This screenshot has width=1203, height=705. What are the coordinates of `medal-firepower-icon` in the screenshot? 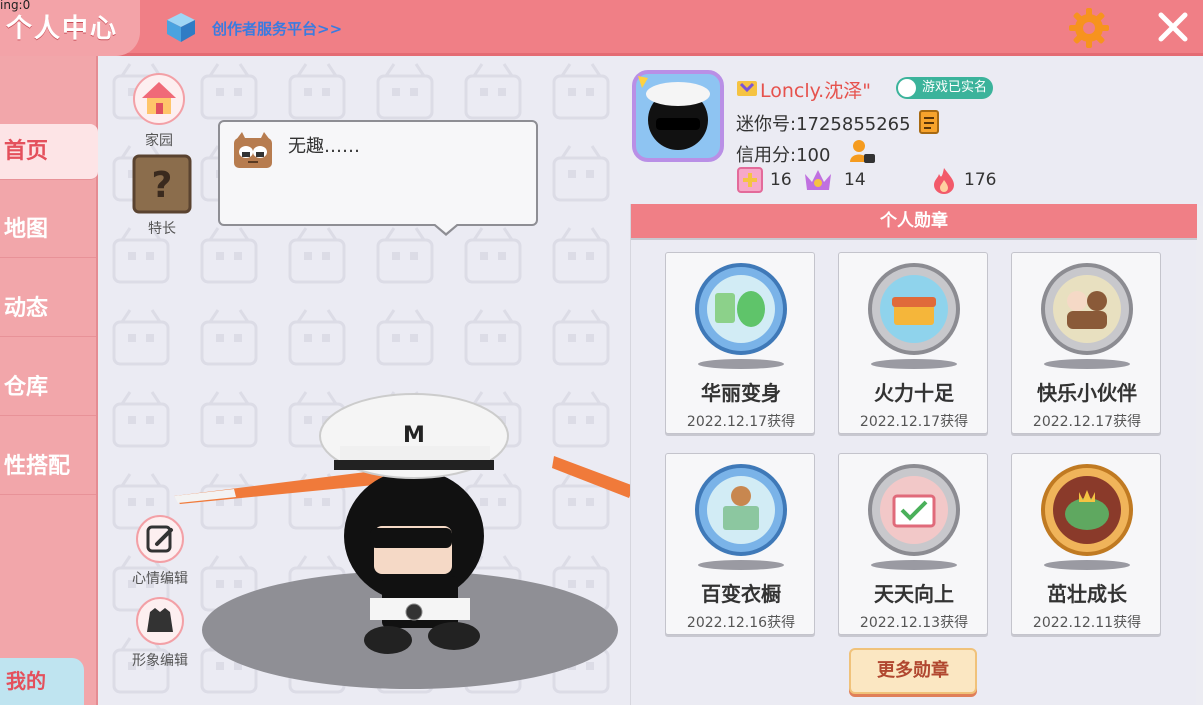 It's located at (914, 309).